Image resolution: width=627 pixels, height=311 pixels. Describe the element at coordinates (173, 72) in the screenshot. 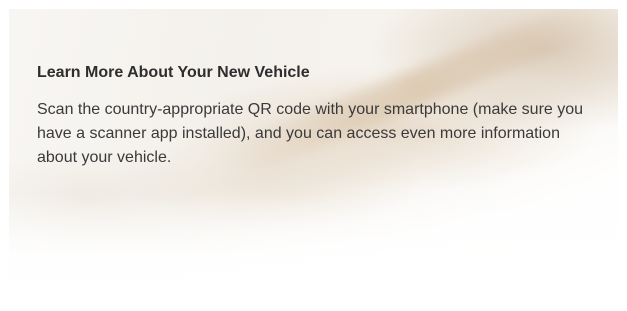

I see `card-heading: Learn More About Your New Vehicle` at that location.